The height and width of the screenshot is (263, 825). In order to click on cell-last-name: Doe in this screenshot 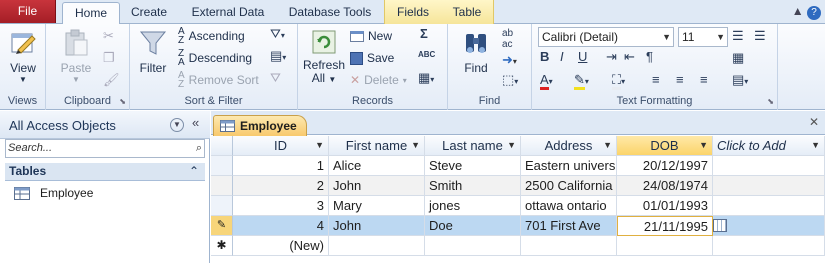, I will do `click(473, 226)`.